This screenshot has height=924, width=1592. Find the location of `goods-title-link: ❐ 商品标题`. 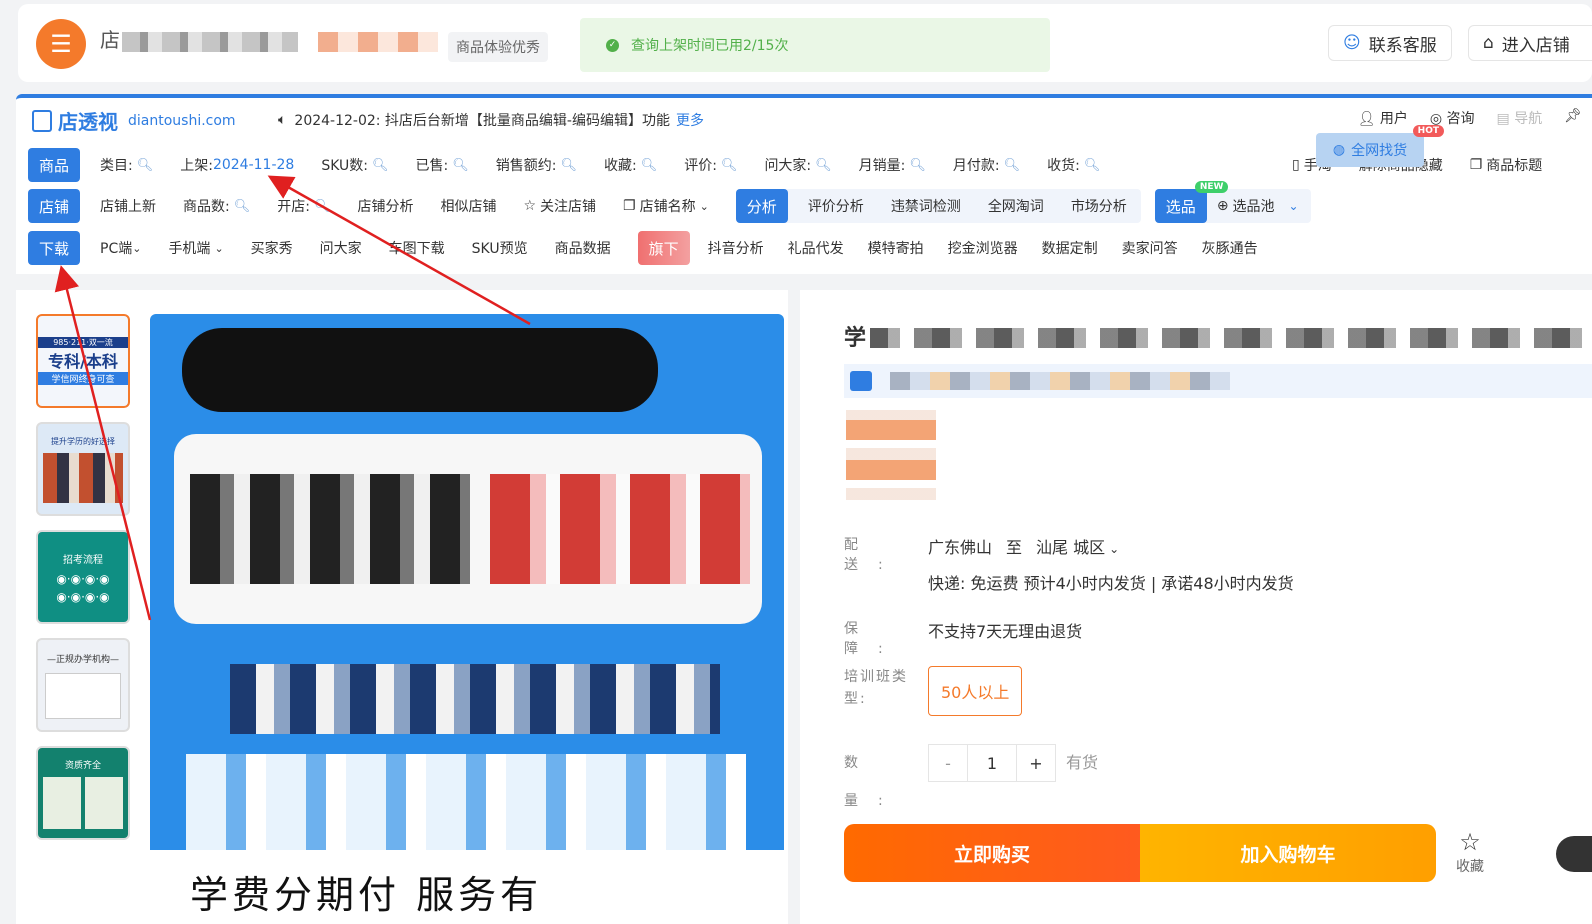

goods-title-link: ❐ 商品标题 is located at coordinates (1506, 165).